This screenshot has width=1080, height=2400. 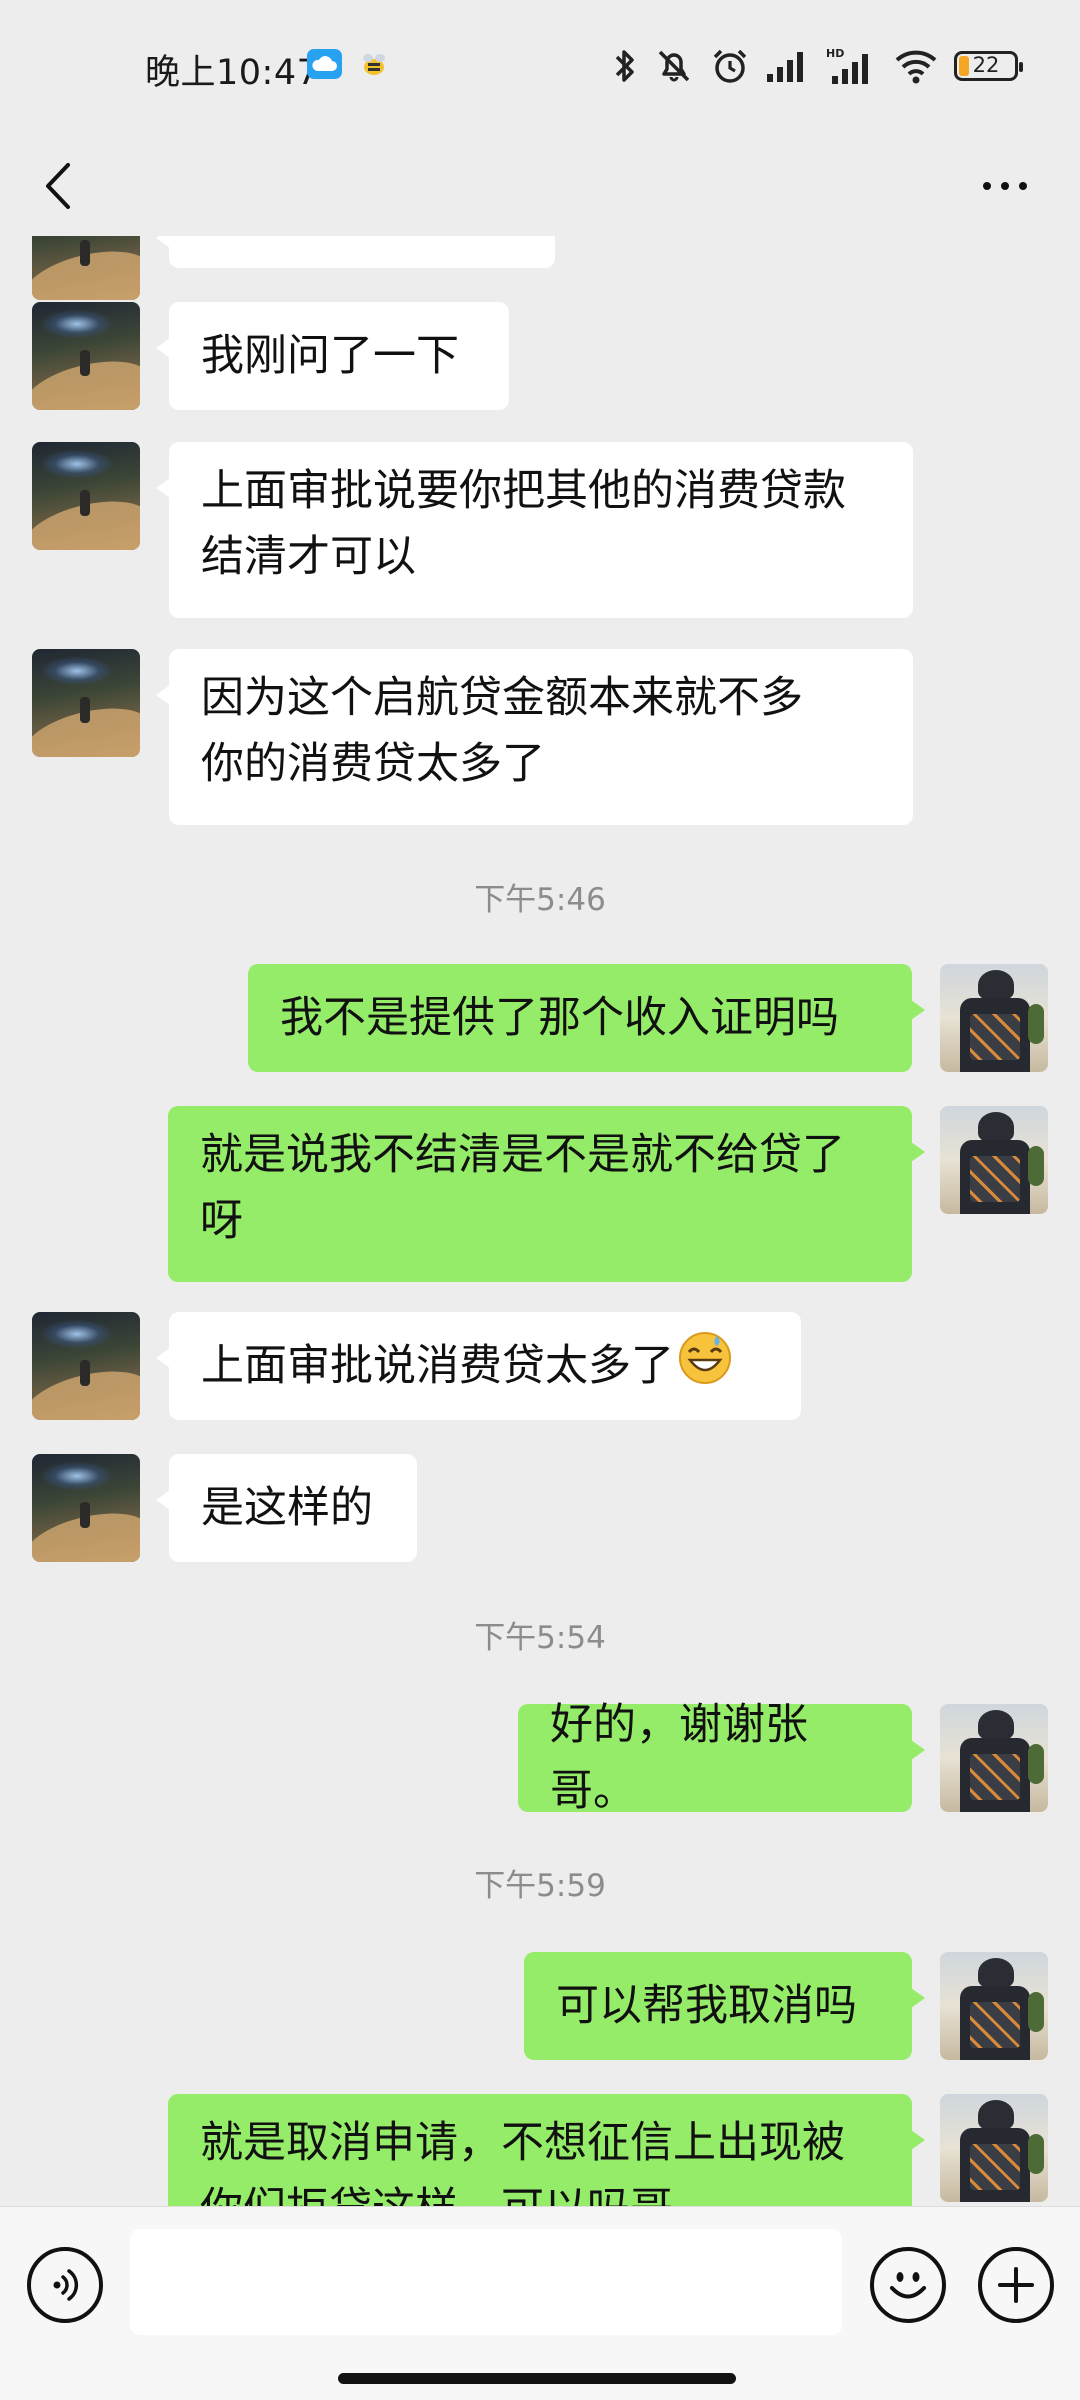 I want to click on message-bubble: 我刚问了一下, so click(x=332, y=356).